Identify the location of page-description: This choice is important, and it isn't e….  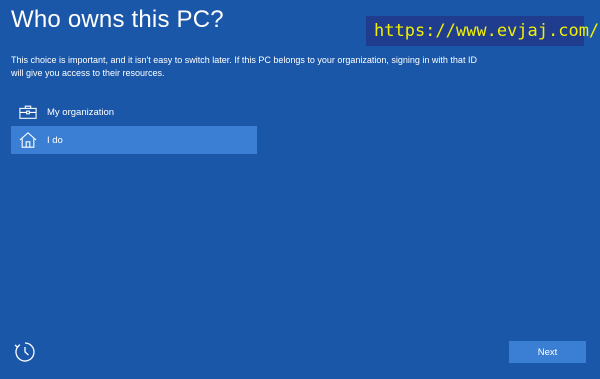
(244, 66).